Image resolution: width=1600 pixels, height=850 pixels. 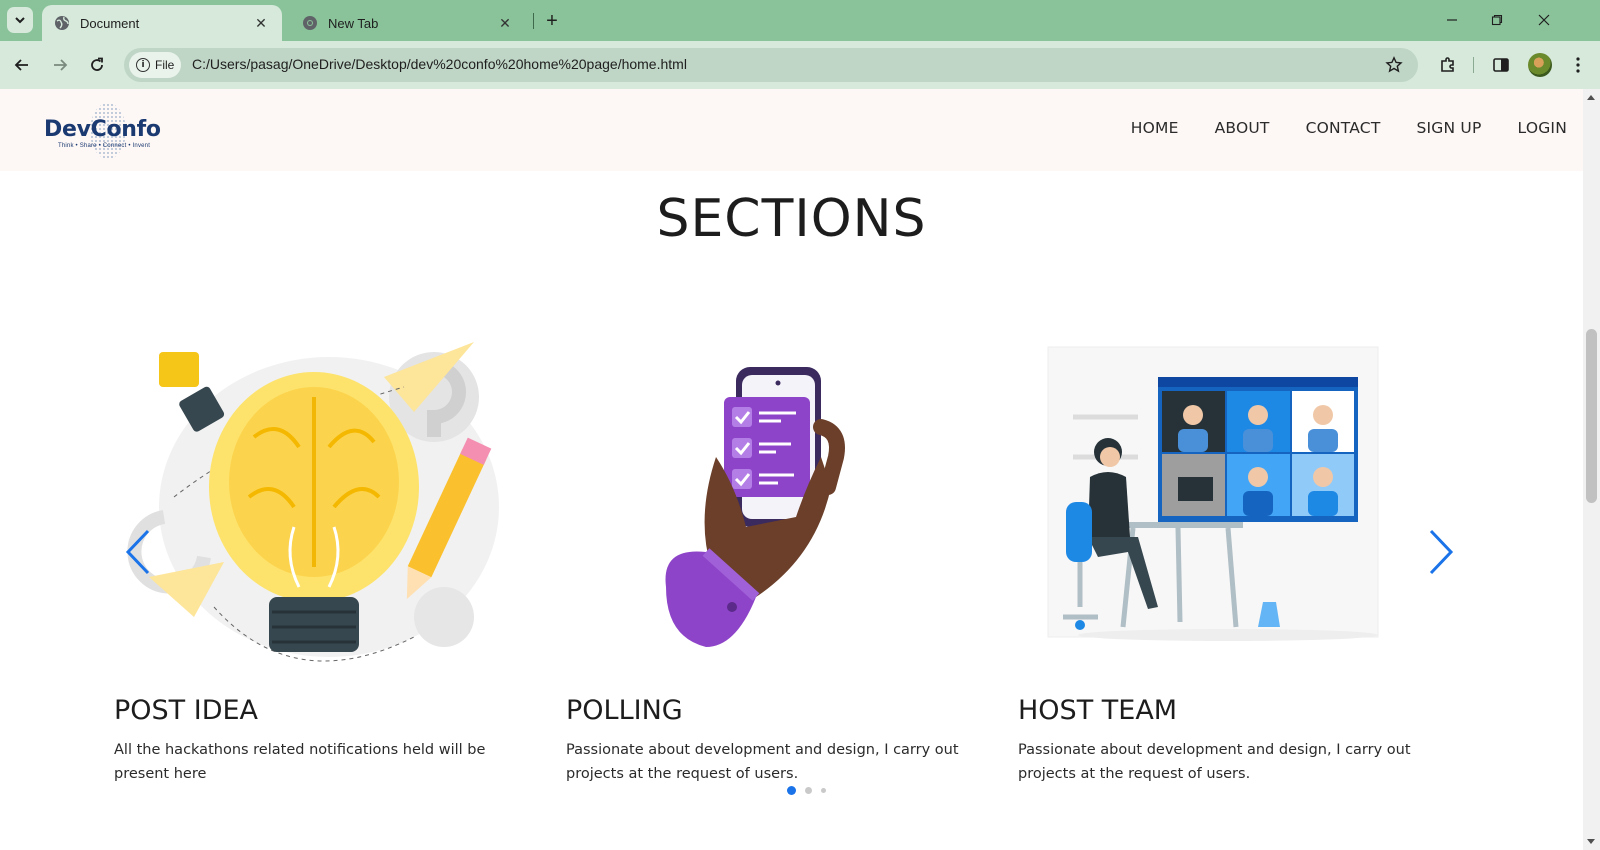 What do you see at coordinates (552, 21) in the screenshot?
I see `new-tab-button: +` at bounding box center [552, 21].